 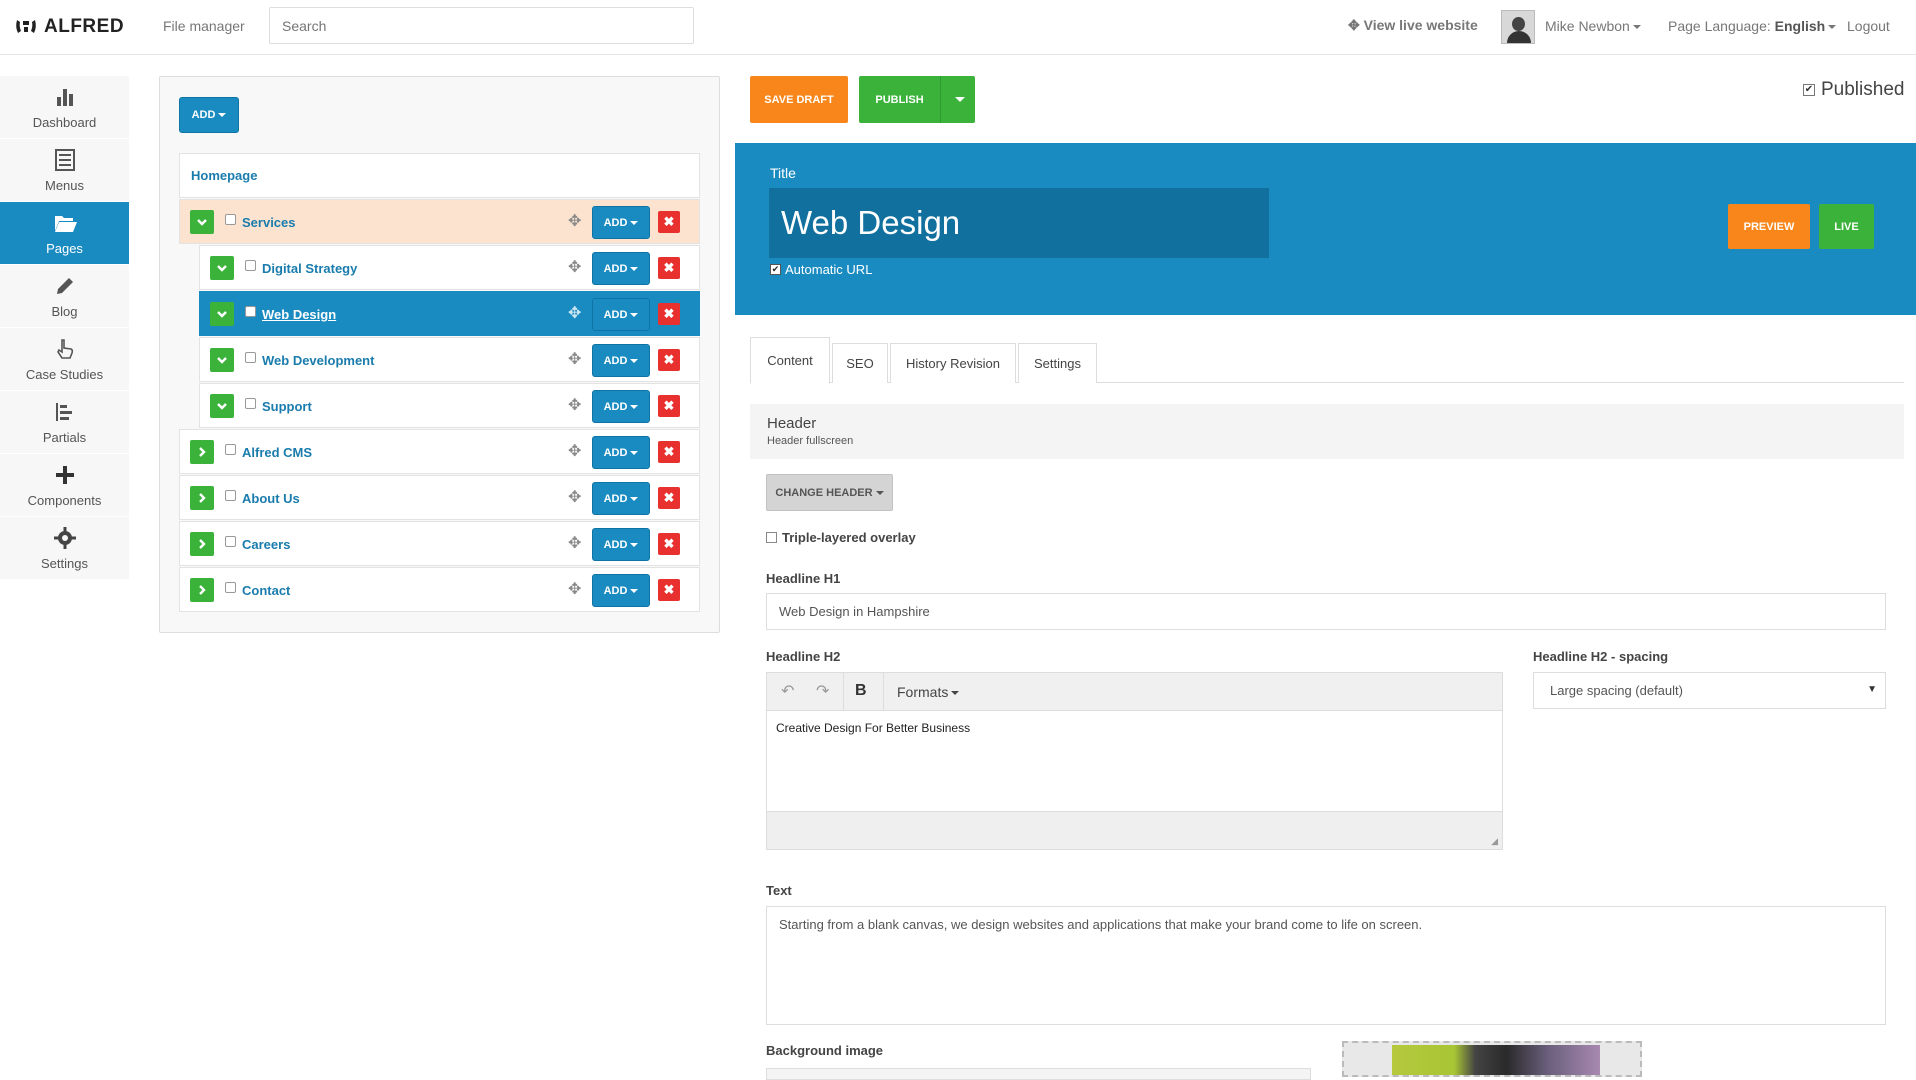 I want to click on save-draft-button: SAVE DRAFT, so click(x=799, y=99).